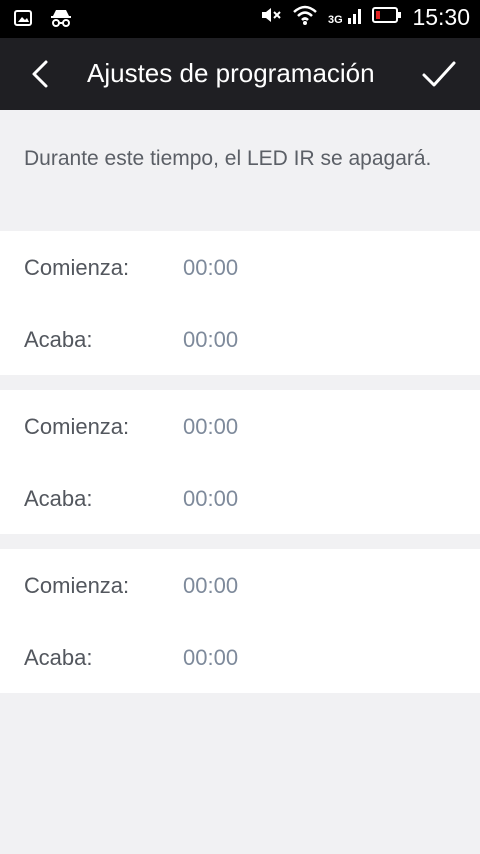  What do you see at coordinates (61, 20) in the screenshot?
I see `incognito-icon` at bounding box center [61, 20].